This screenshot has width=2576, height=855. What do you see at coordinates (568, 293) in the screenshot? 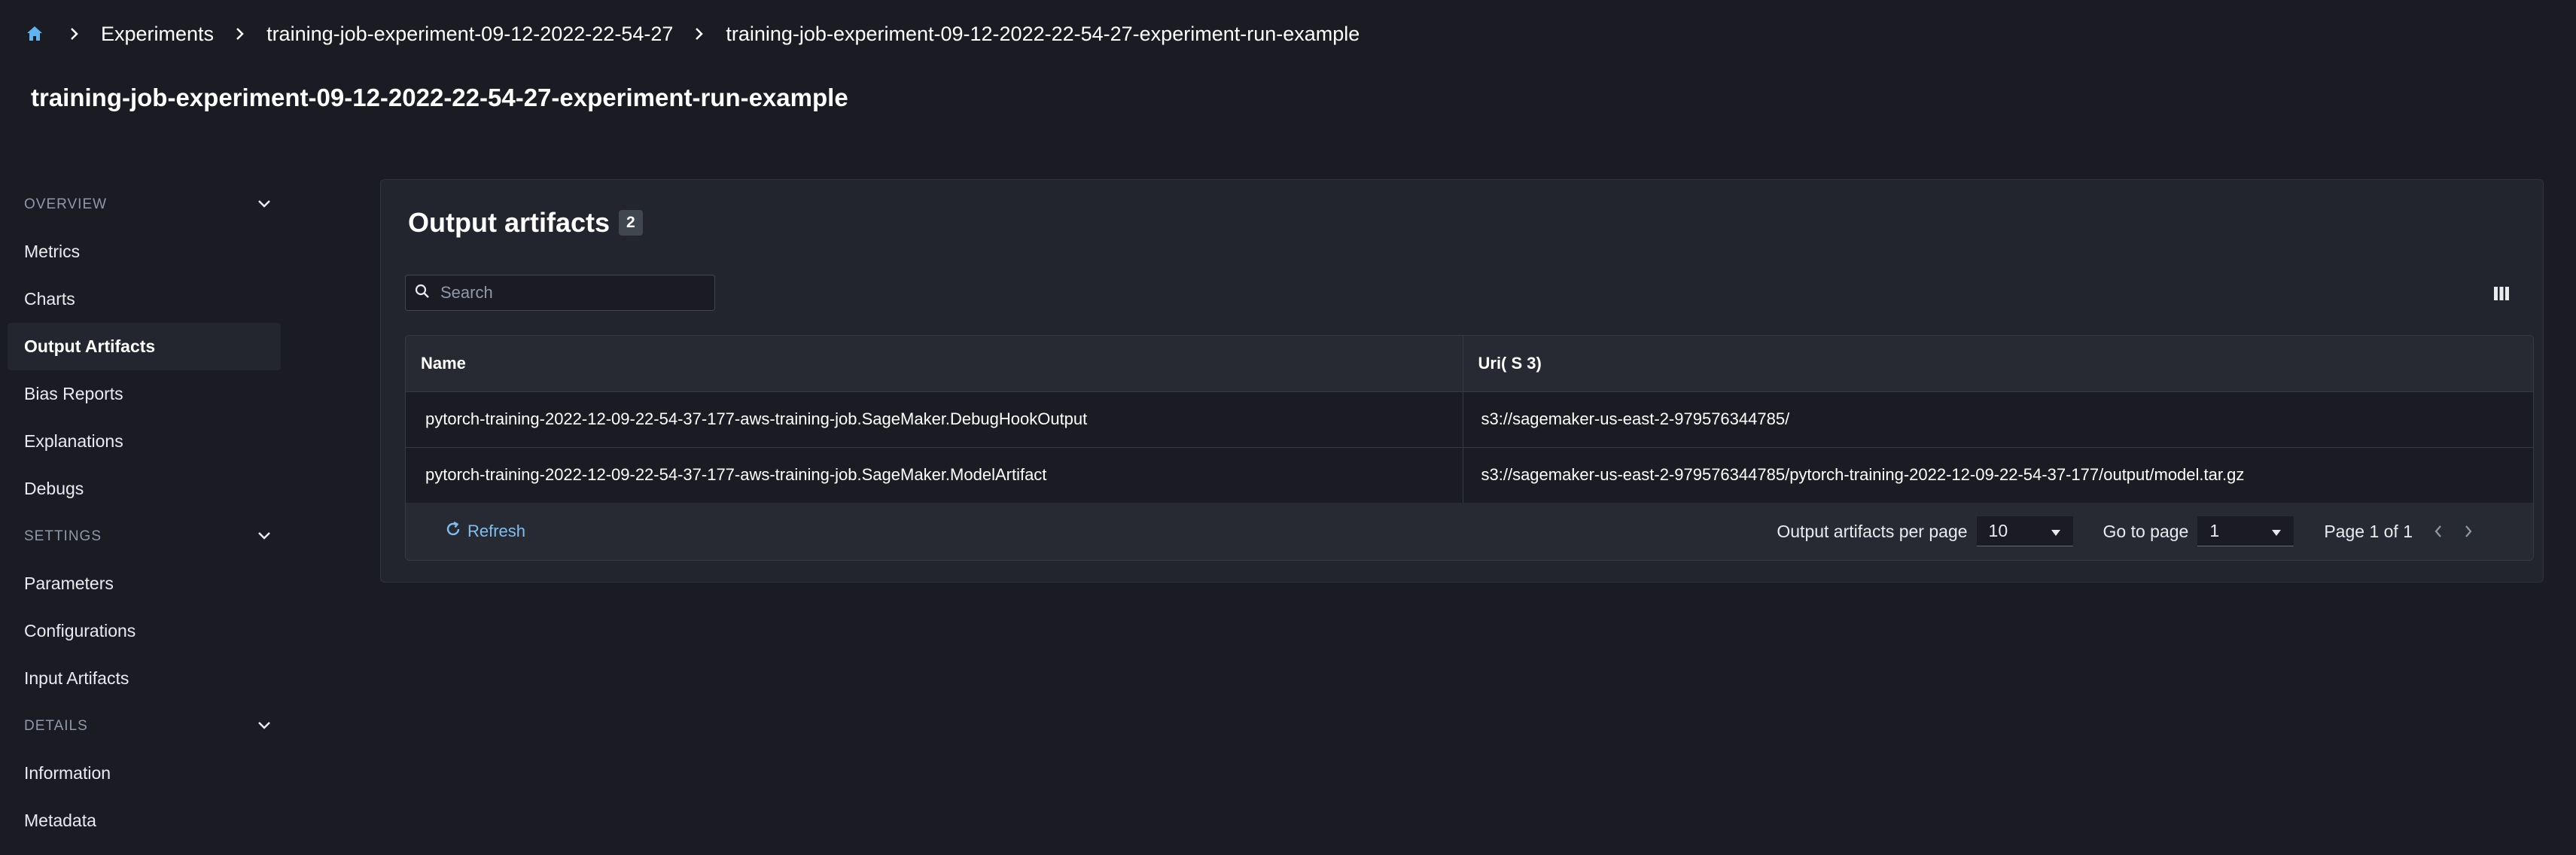
I see `search-input` at bounding box center [568, 293].